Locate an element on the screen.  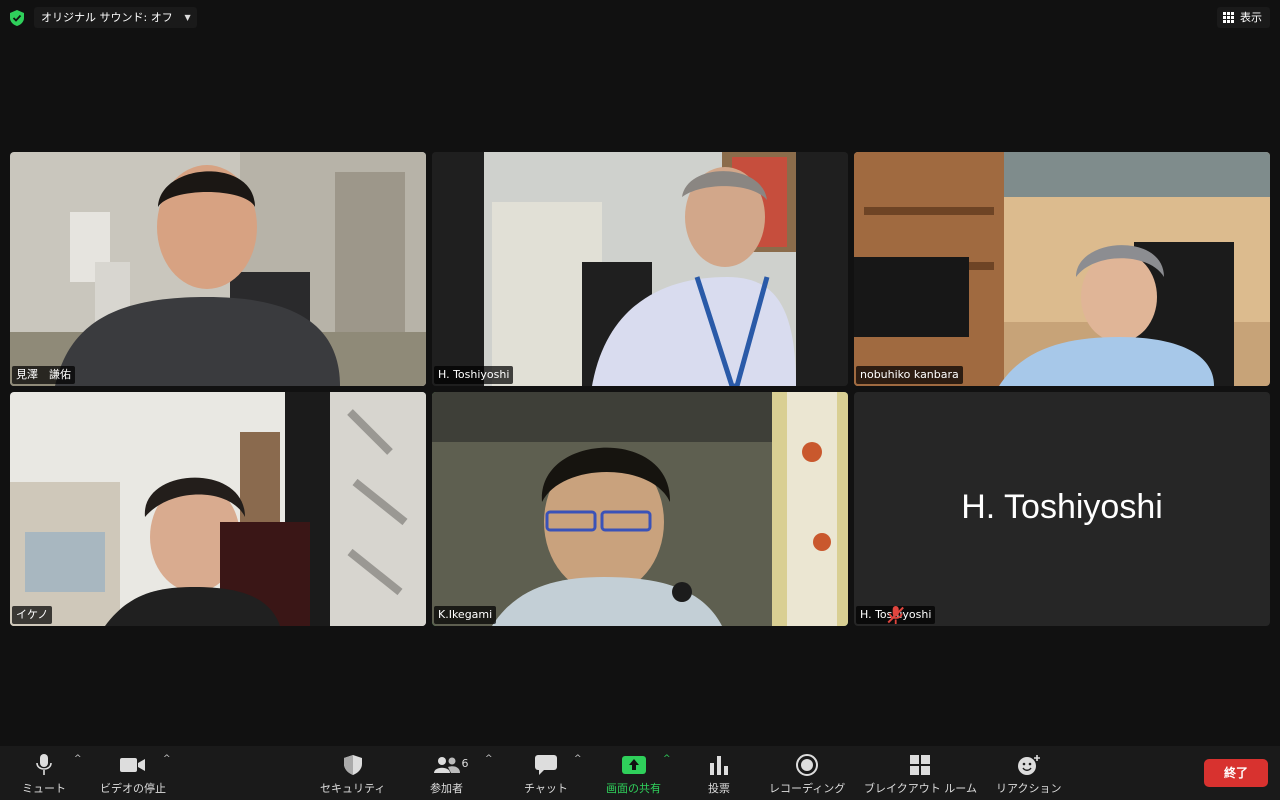
chat-bubble-icon is located at coordinates (545, 765).